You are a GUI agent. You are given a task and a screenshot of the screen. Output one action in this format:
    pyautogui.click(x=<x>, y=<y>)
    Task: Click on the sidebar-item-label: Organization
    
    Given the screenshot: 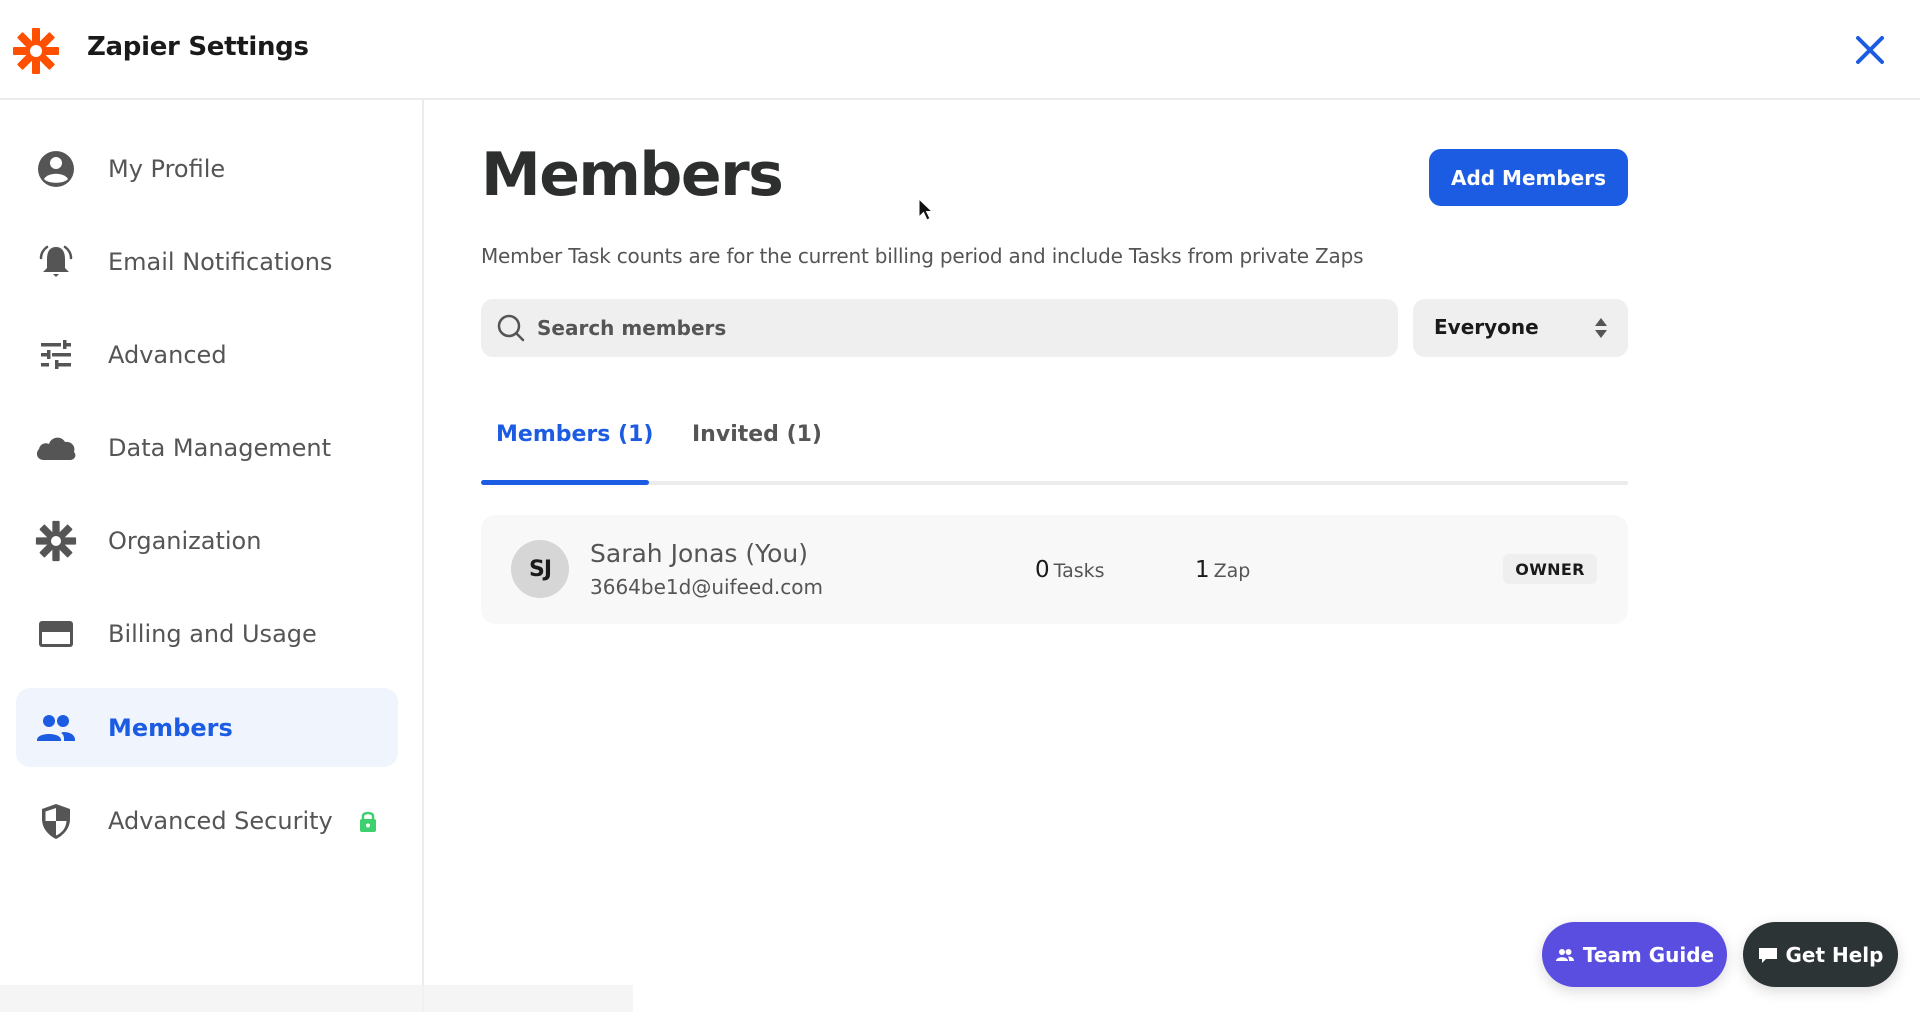 What is the action you would take?
    pyautogui.click(x=185, y=540)
    